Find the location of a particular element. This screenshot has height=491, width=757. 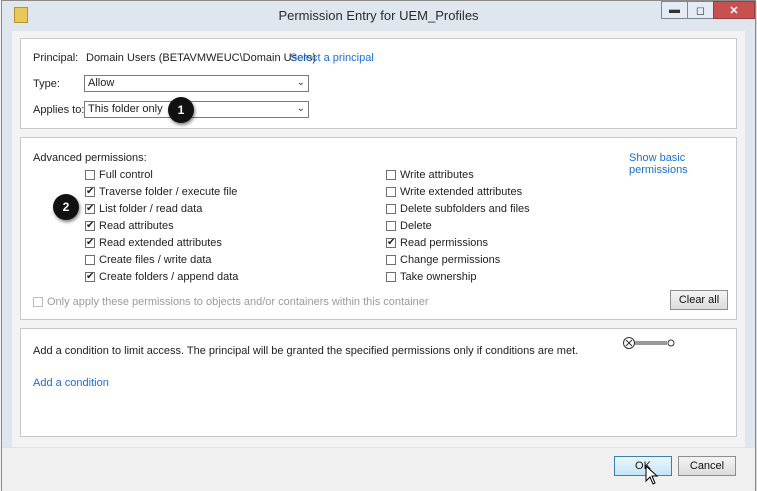

permission-checkbox-row: ✔ Read permissions is located at coordinates (437, 243).